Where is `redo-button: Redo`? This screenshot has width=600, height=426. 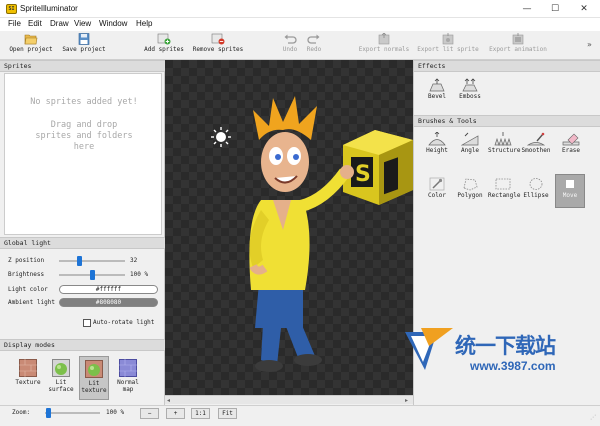
redo-button: Redo is located at coordinates (314, 45).